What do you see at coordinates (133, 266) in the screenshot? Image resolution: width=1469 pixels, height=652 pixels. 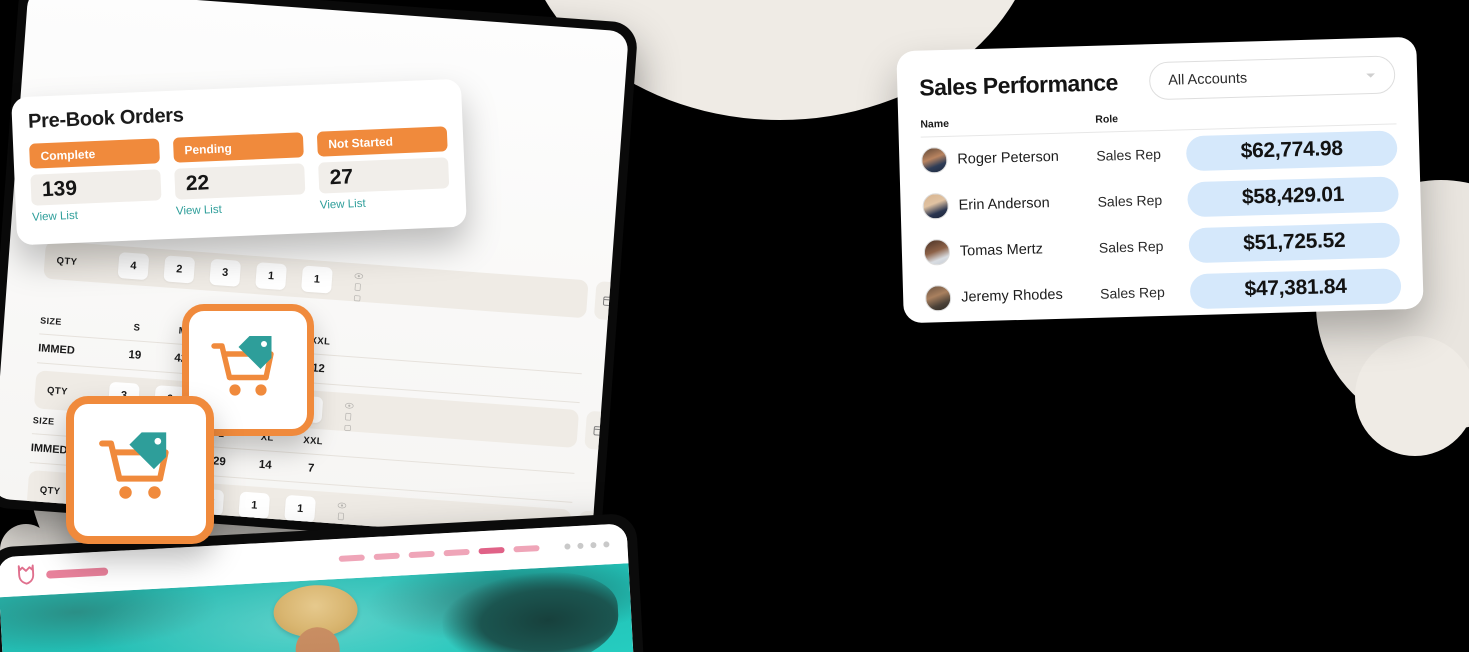 I see `qty-cell: 4` at bounding box center [133, 266].